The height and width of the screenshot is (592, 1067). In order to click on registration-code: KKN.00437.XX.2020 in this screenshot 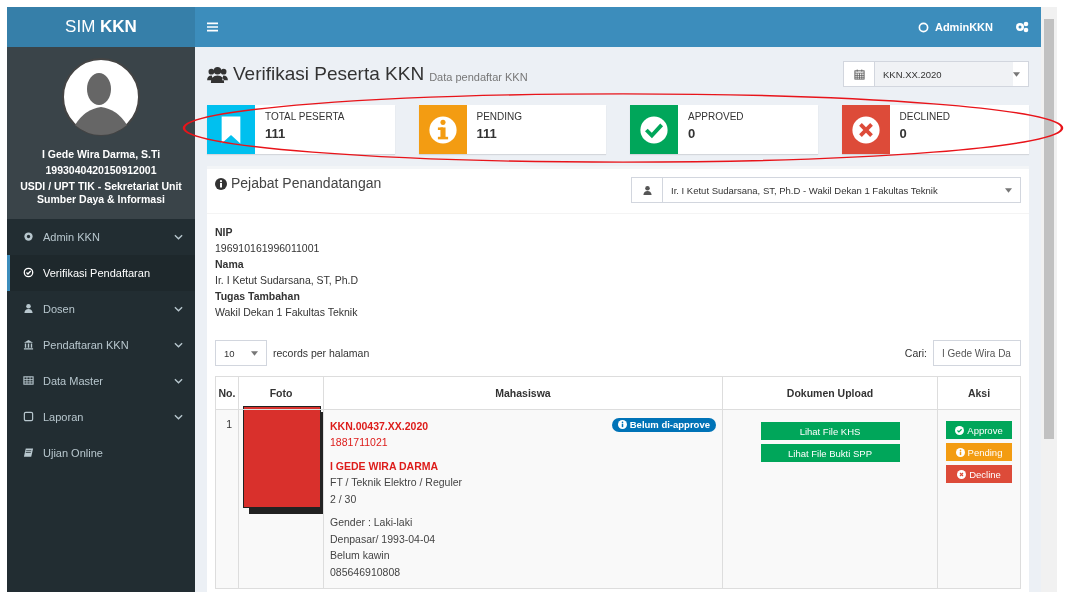, I will do `click(379, 426)`.